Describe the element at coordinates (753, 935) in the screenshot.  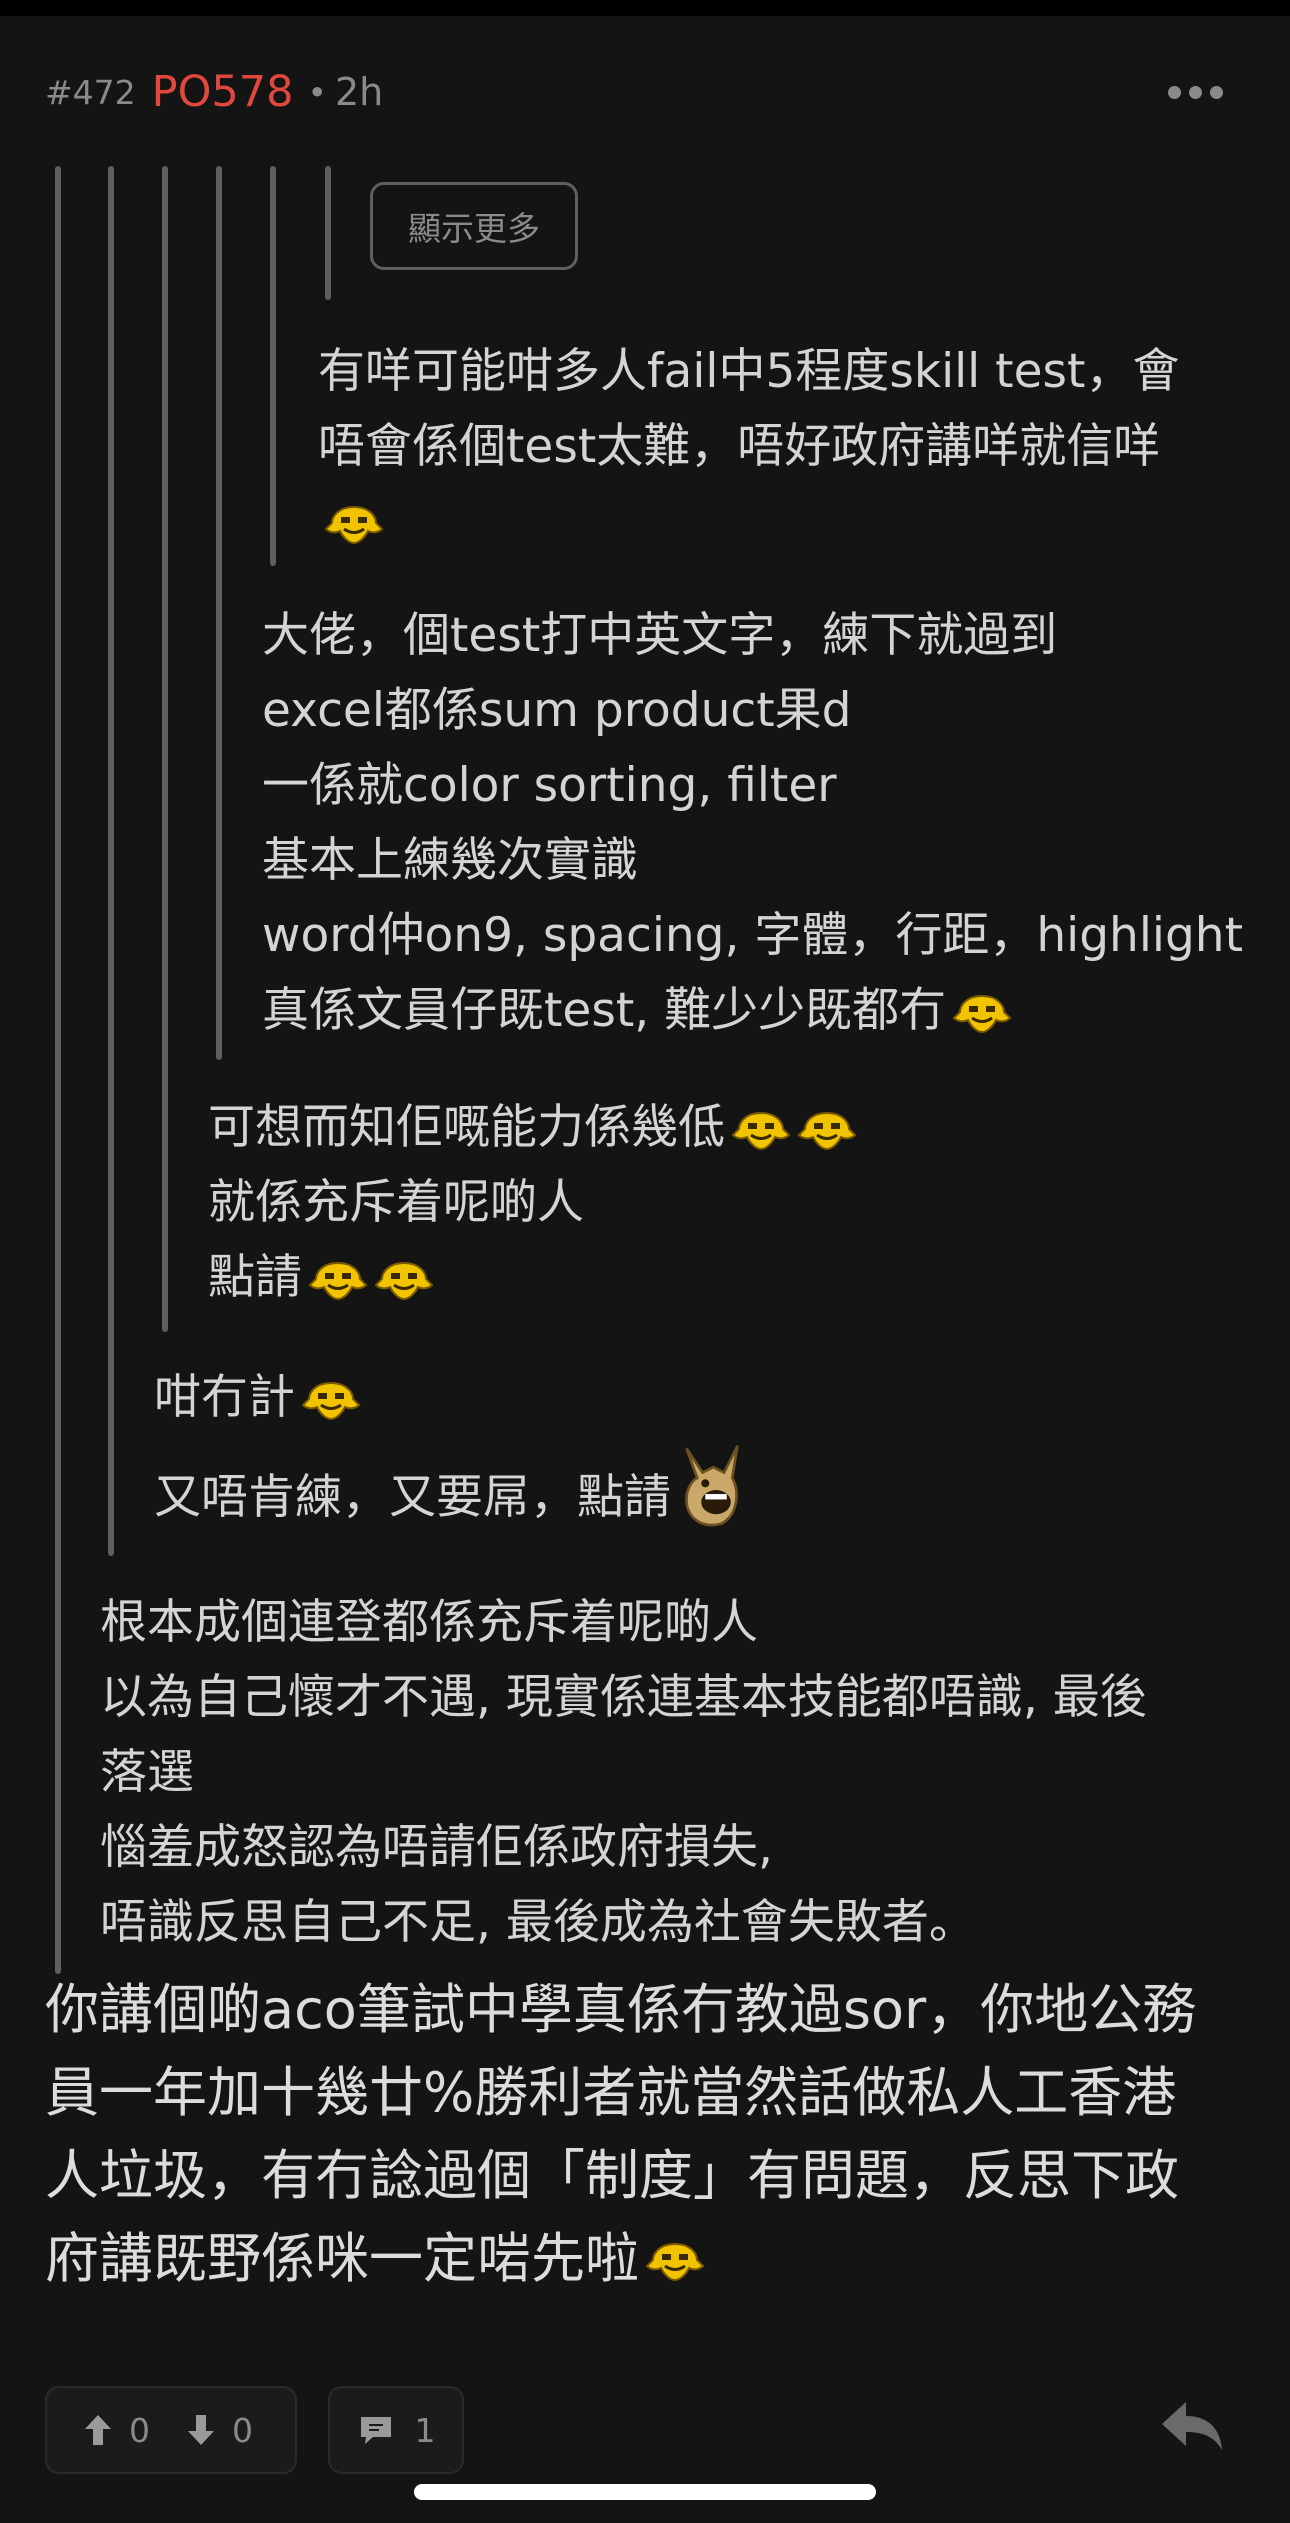
I see `quote-line: word仲on9, spacing, 字體，行距，highlight` at that location.